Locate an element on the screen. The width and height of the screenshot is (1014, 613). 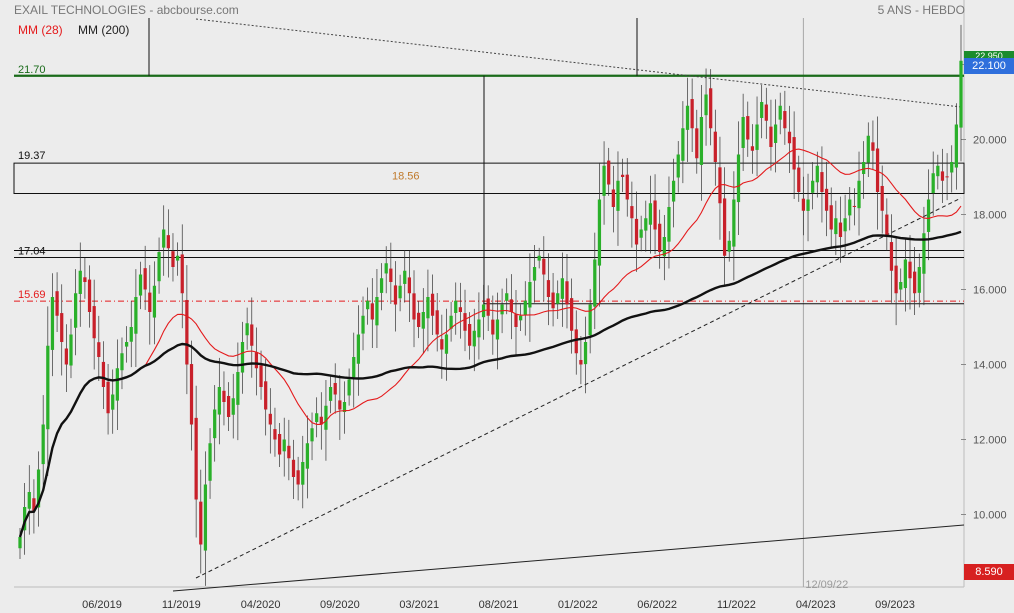
x-tick-label: 06/2022 is located at coordinates (657, 605).